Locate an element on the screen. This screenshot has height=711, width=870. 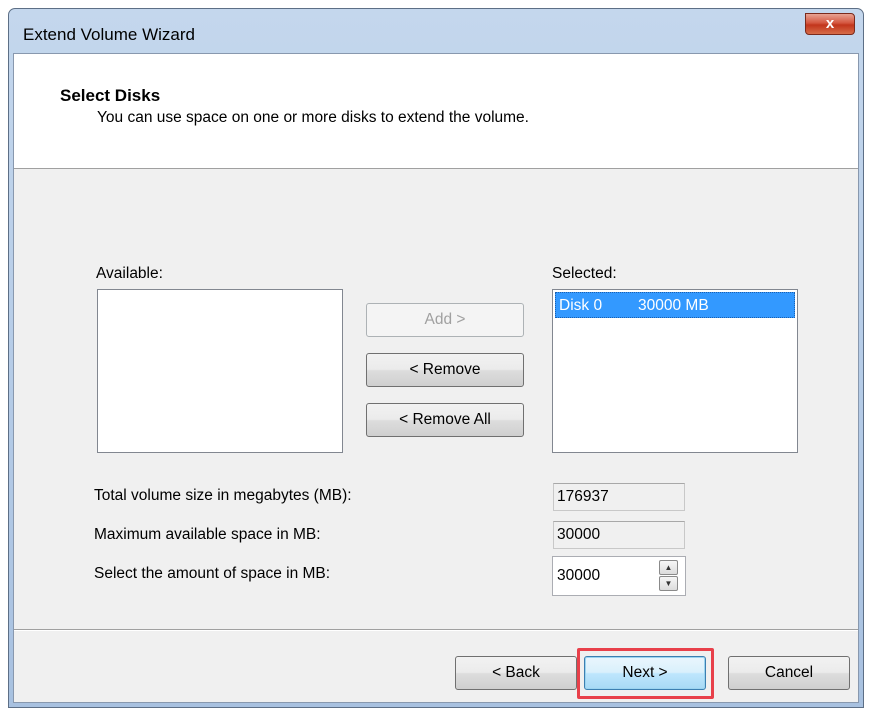
close-button: x is located at coordinates (830, 24).